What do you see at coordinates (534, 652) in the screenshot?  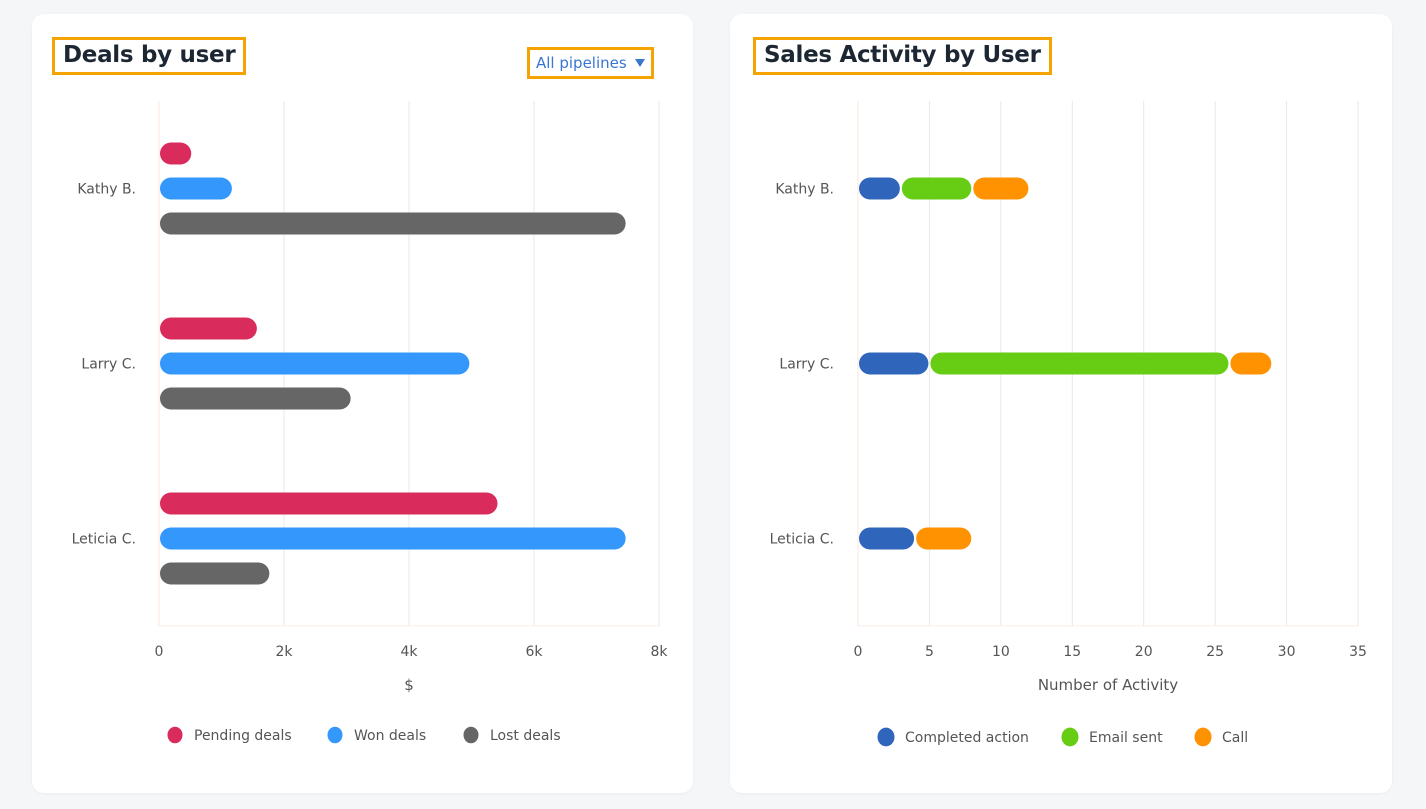 I see `x-tick-label: 6k` at bounding box center [534, 652].